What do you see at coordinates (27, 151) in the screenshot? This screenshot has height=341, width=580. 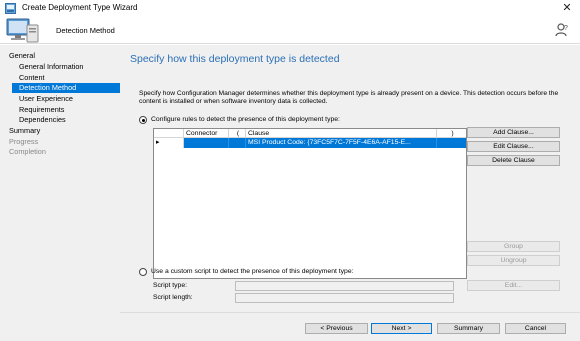 I see `sidebar-item-completion: Completion` at bounding box center [27, 151].